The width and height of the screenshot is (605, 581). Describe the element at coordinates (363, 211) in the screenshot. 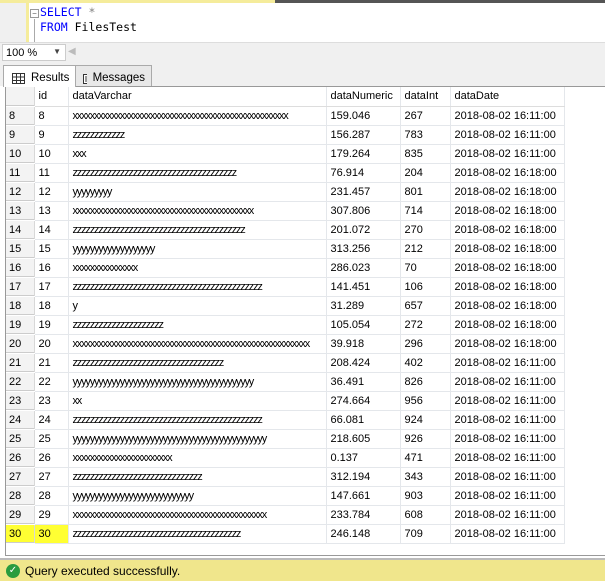

I see `cell-data-numeric: 307.806` at that location.